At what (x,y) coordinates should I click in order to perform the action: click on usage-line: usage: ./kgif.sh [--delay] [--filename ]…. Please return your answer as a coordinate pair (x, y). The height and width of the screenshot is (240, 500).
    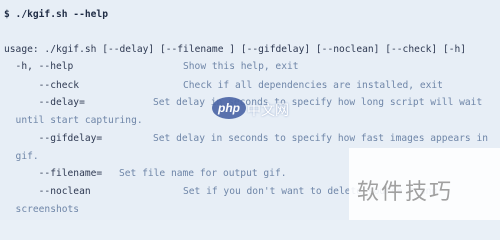
    Looking at the image, I should click on (235, 49).